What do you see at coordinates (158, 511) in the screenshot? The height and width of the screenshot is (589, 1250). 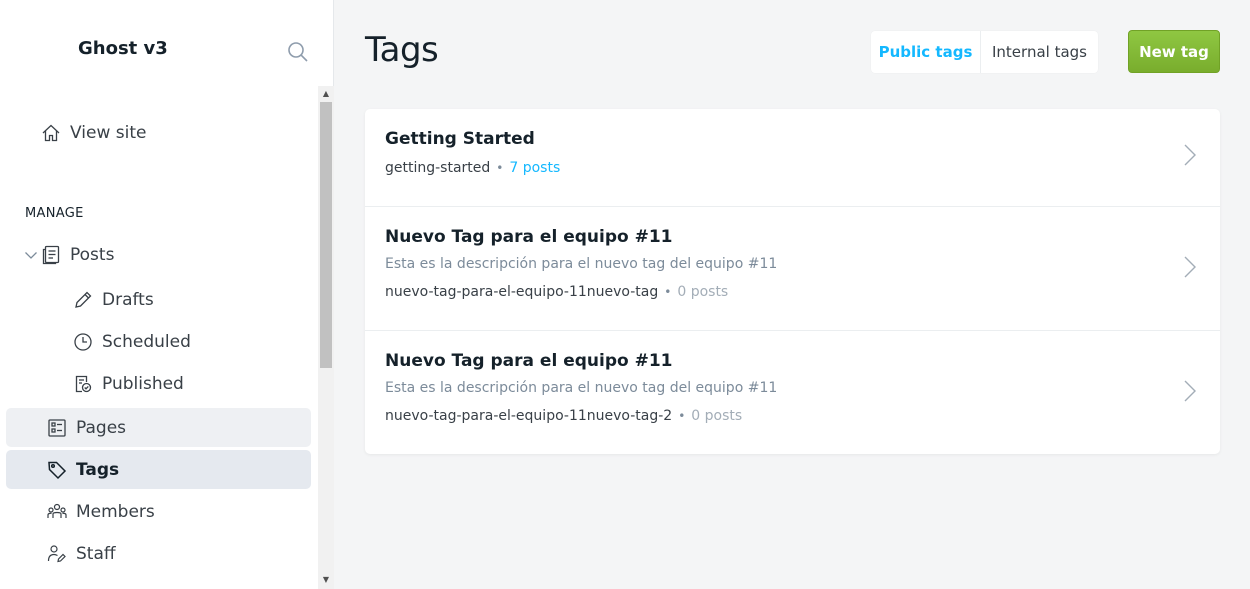 I see `nav-members: Members` at bounding box center [158, 511].